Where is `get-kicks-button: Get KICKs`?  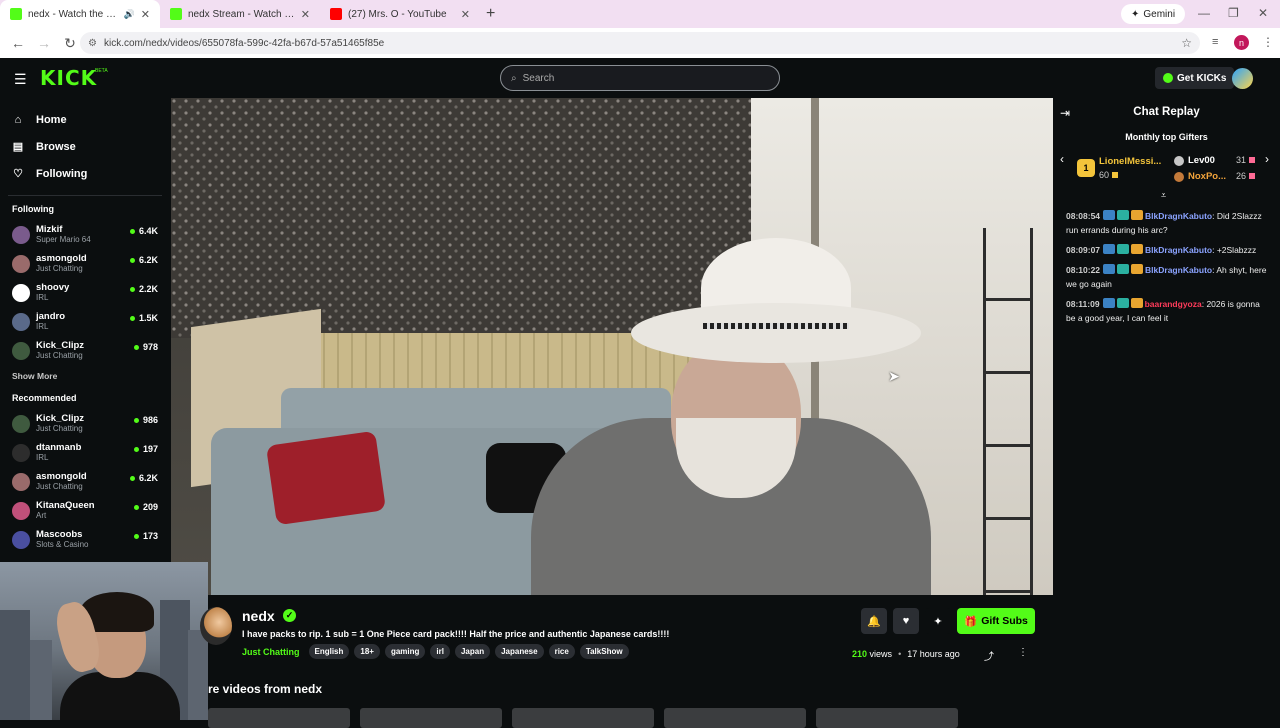 get-kicks-button: Get KICKs is located at coordinates (1195, 78).